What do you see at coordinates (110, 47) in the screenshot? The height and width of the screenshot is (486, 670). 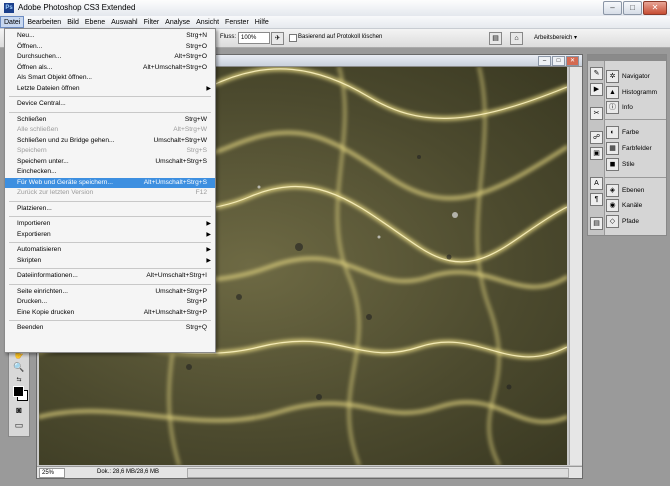 I see `file-menu-item: Öffnen... Strg+O` at bounding box center [110, 47].